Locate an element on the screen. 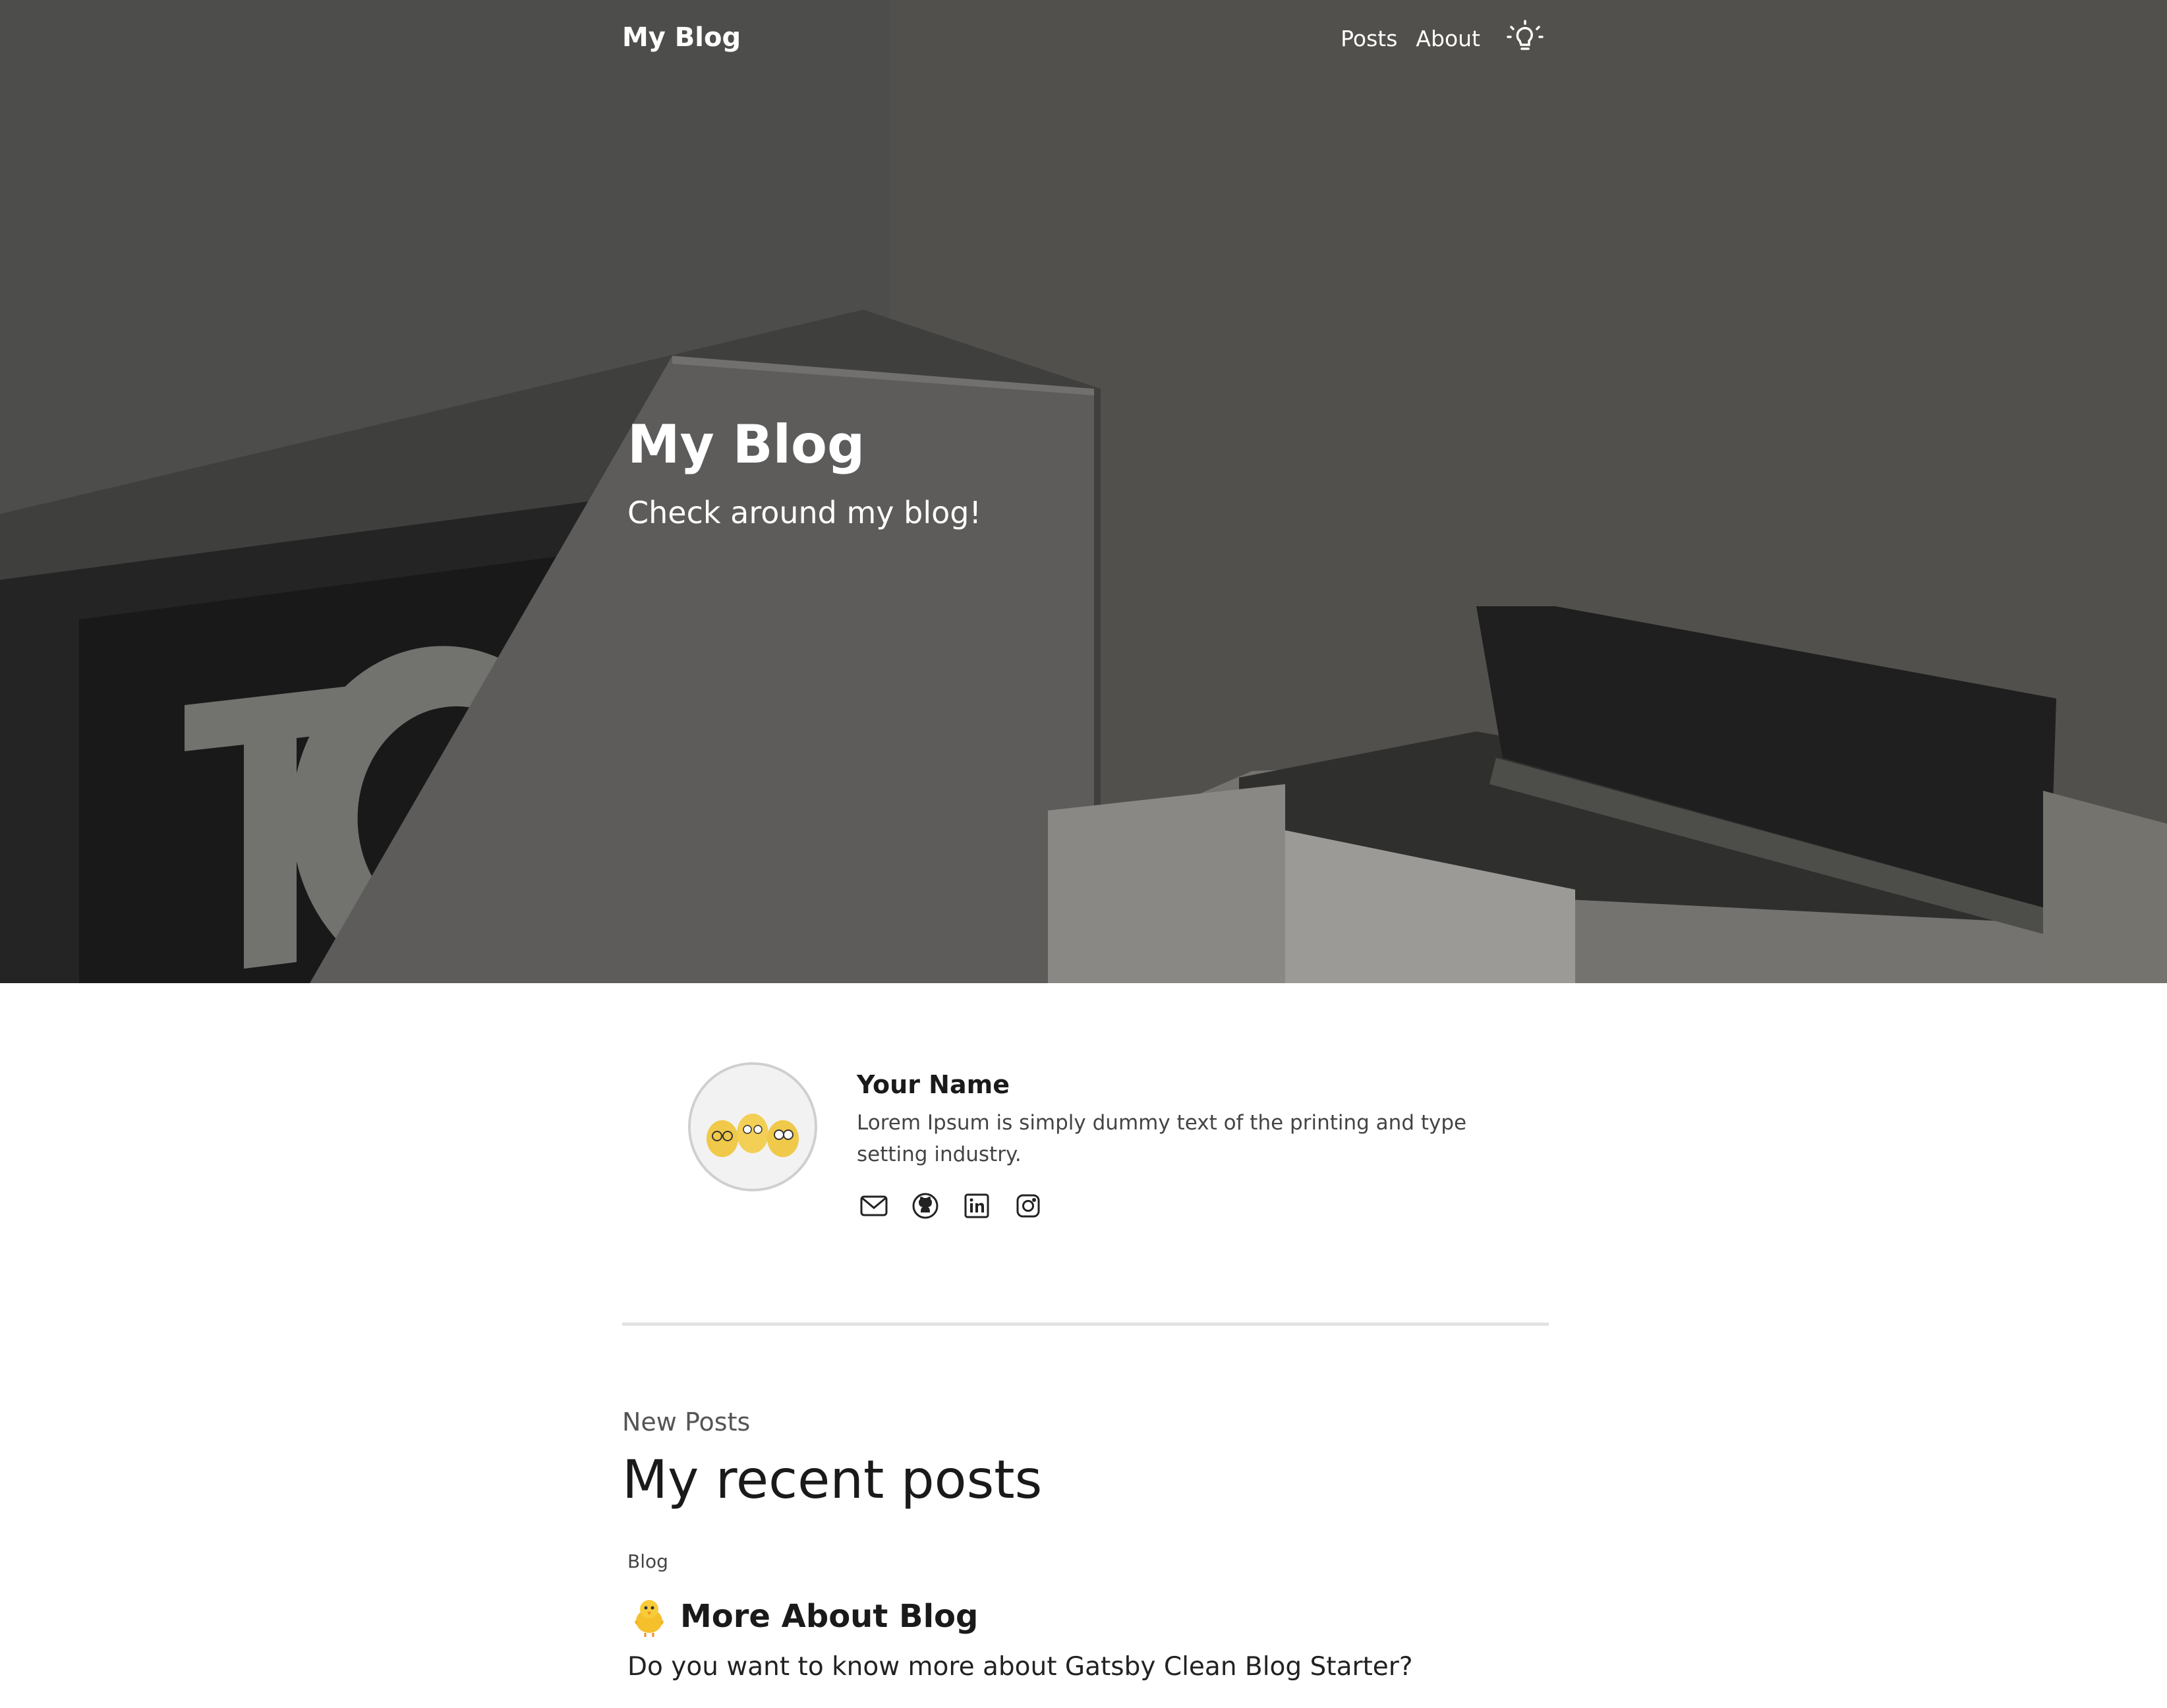 The width and height of the screenshot is (2167, 1708). post-title-row: More About Blog is located at coordinates (1088, 1616).